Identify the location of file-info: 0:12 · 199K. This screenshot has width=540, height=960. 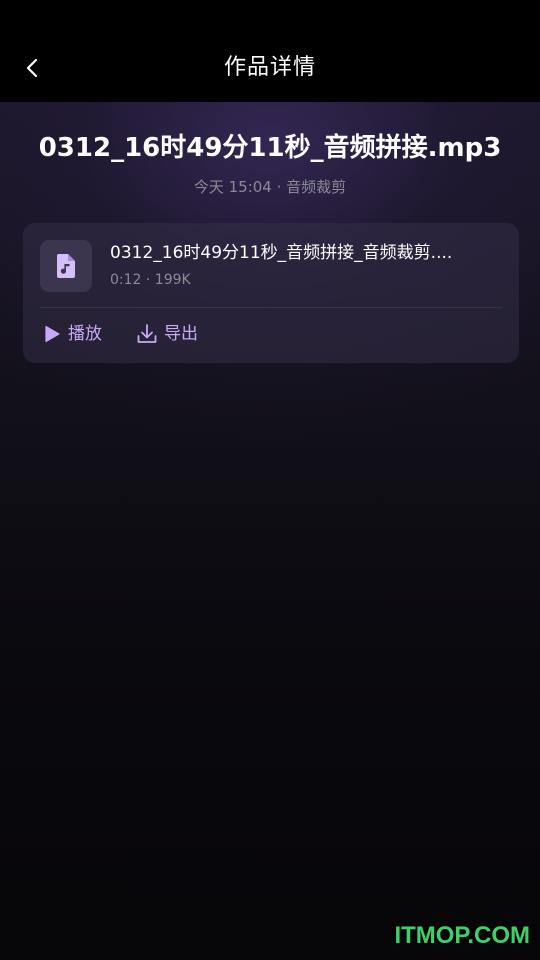
(150, 280).